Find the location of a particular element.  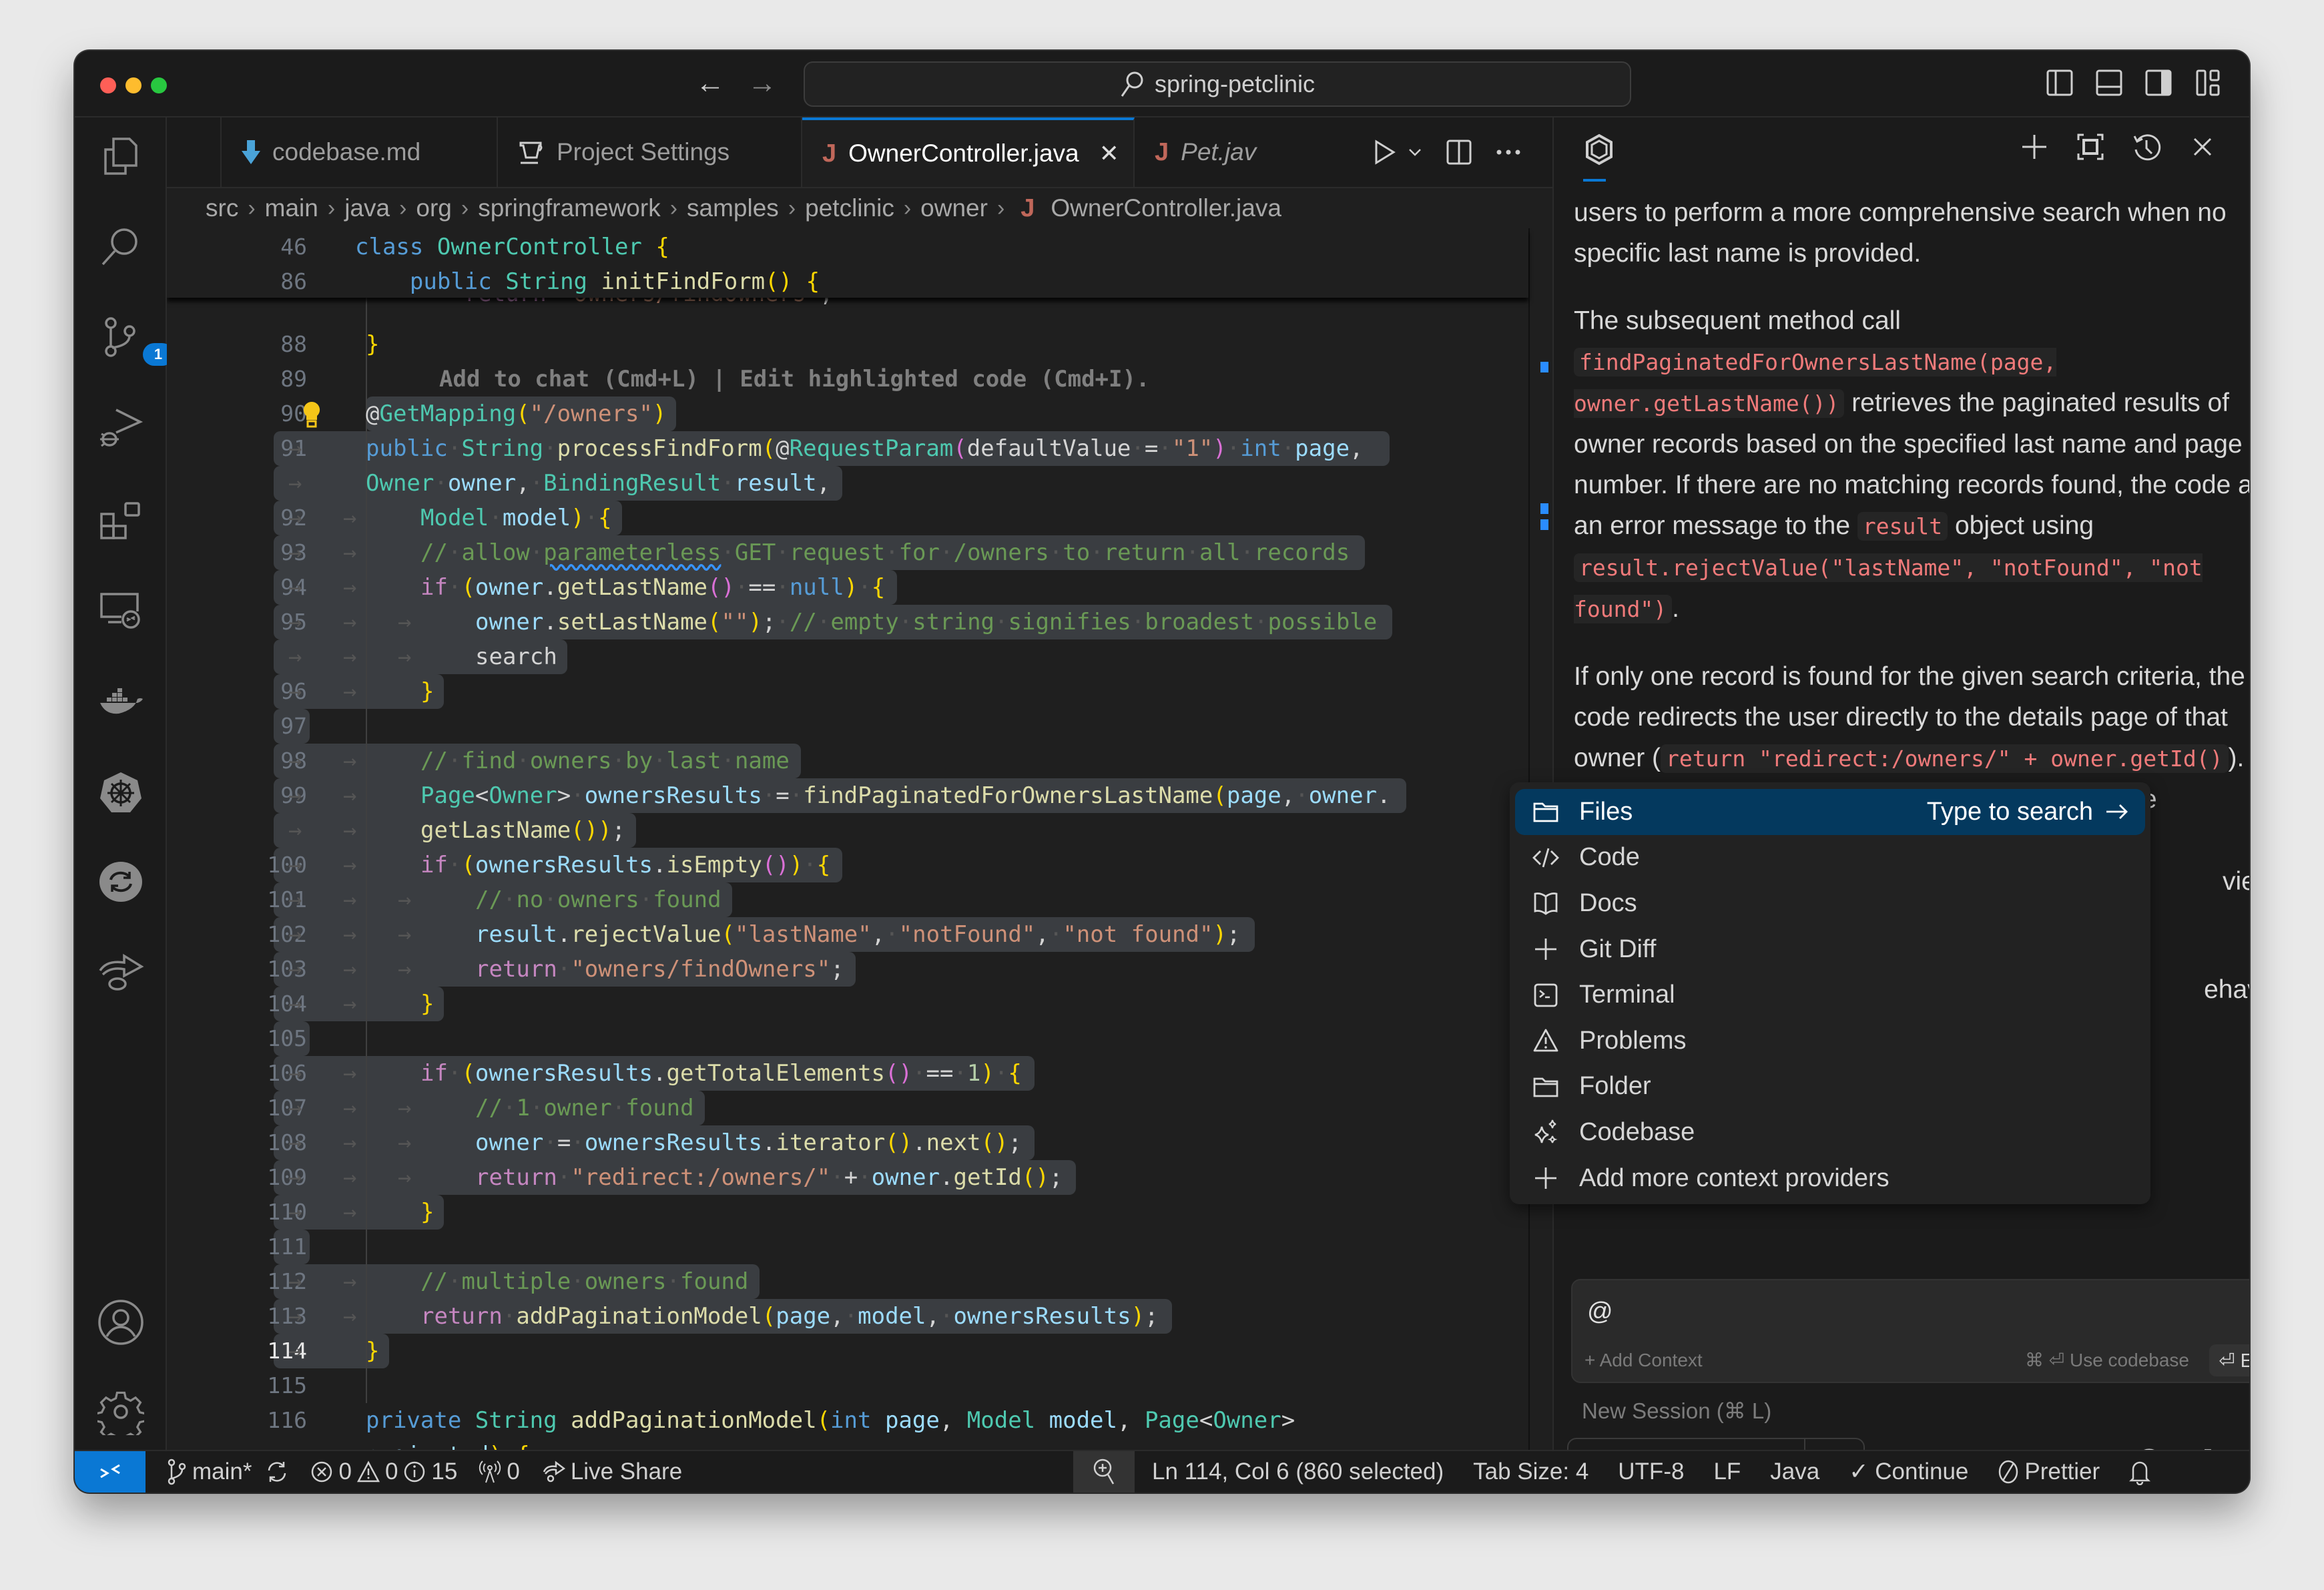

breadcrumb-item: src is located at coordinates (222, 208).